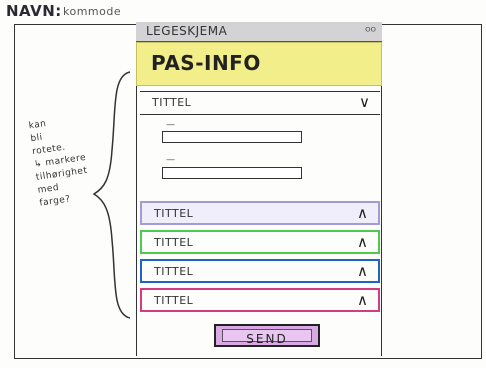 The height and width of the screenshot is (368, 486). I want to click on section-4-label: TITTEL, so click(174, 271).